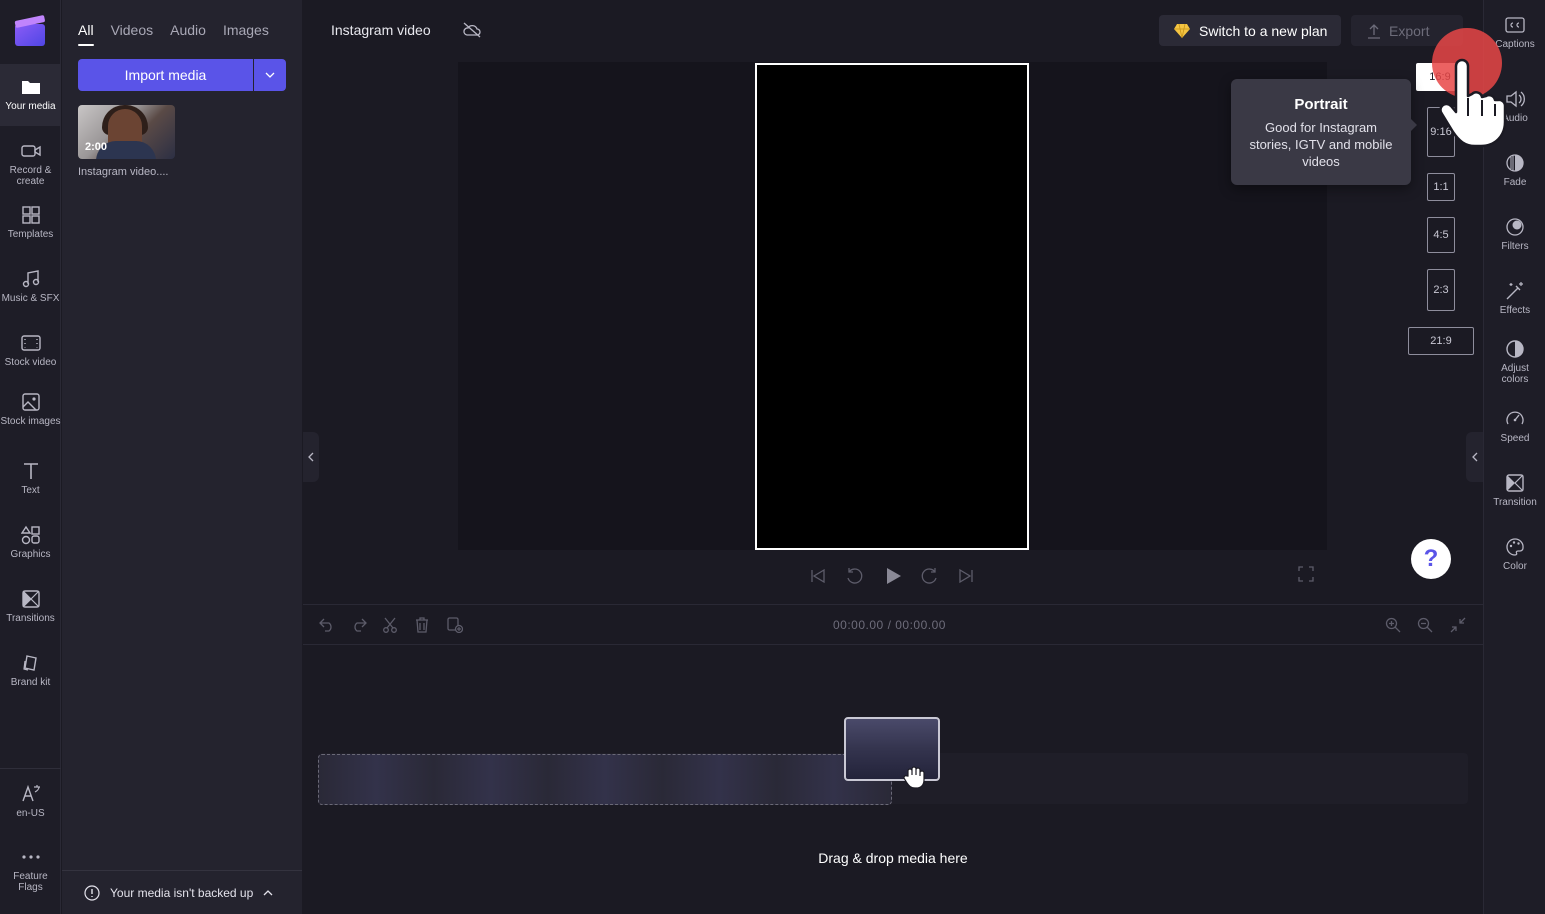 This screenshot has height=914, width=1545. I want to click on ratio-4-5: 4:5, so click(1441, 235).